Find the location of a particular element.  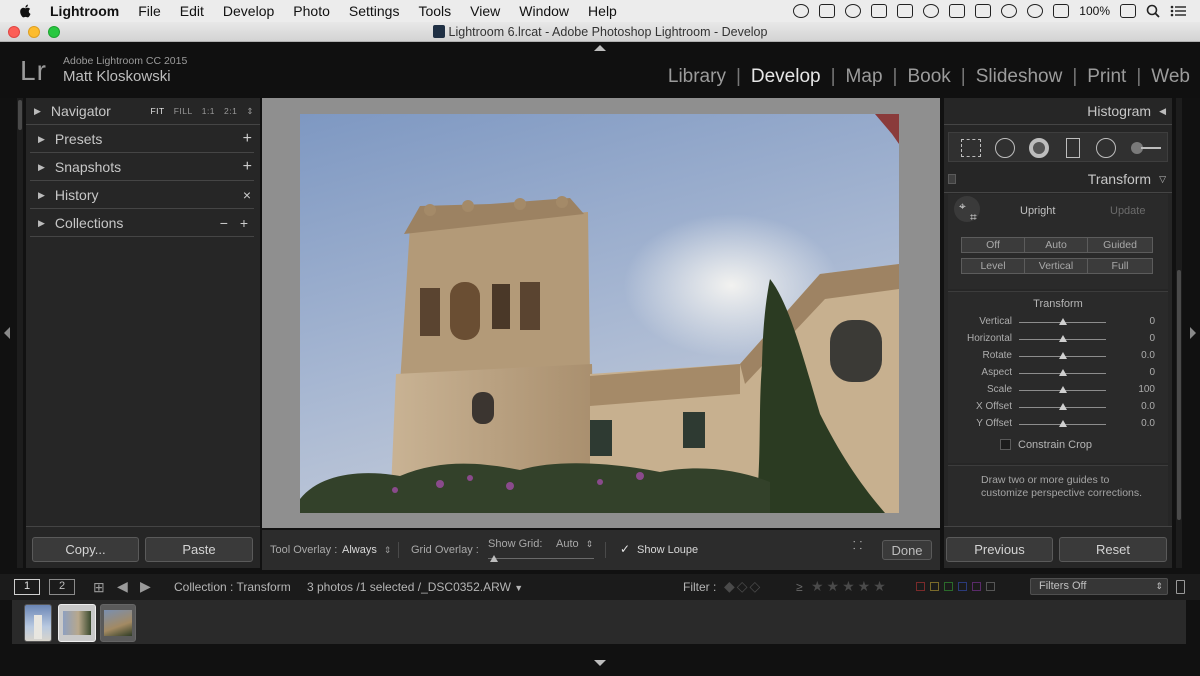

selection-info: 3 photos /1 selected /_DSC0352.ARW ▼ is located at coordinates (415, 587).